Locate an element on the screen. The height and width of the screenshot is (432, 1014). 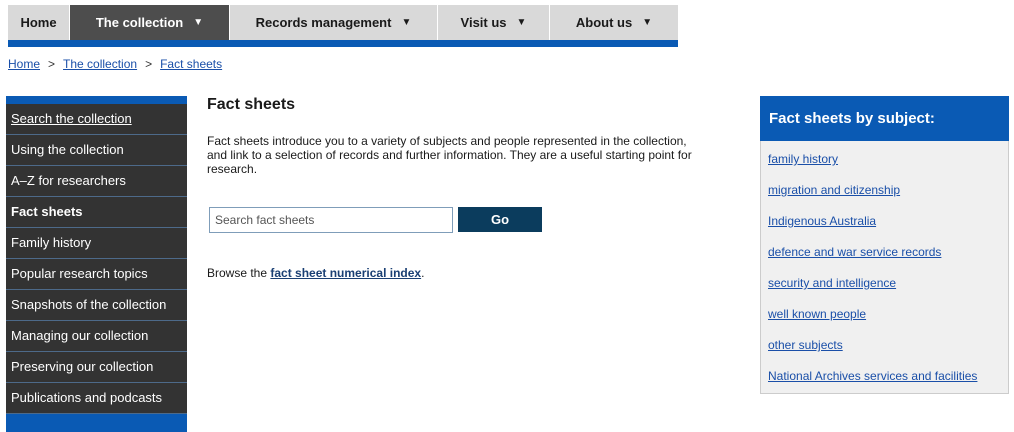
sidebar-item-snapshots-of-the-collection: Snapshots of the collection is located at coordinates (96, 305).